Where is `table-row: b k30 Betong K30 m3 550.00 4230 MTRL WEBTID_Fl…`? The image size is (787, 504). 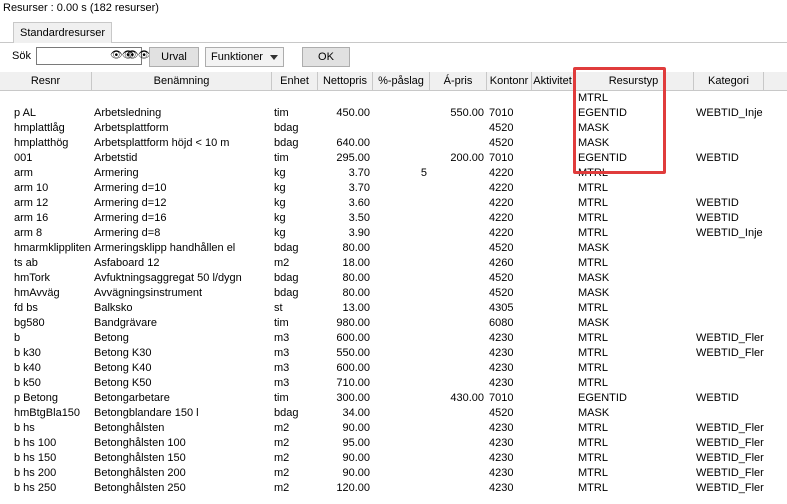
table-row: b k30 Betong K30 m3 550.00 4230 MTRL WEBTID_Fl… is located at coordinates (393, 353).